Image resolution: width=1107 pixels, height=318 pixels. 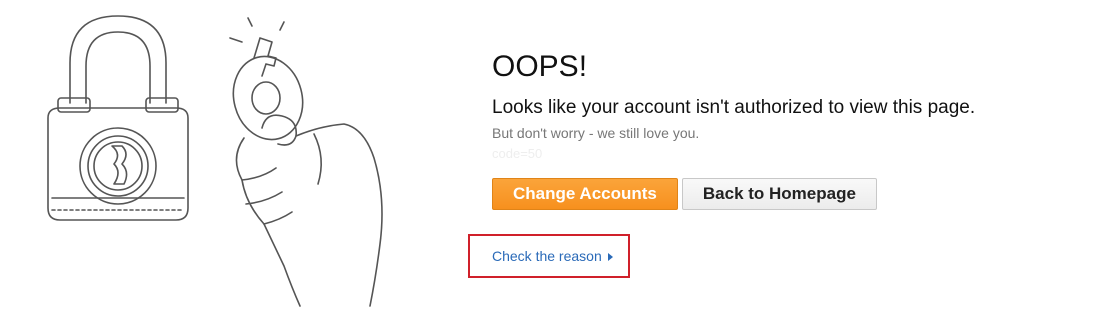 What do you see at coordinates (547, 256) in the screenshot?
I see `check-reason-label: Check the reason` at bounding box center [547, 256].